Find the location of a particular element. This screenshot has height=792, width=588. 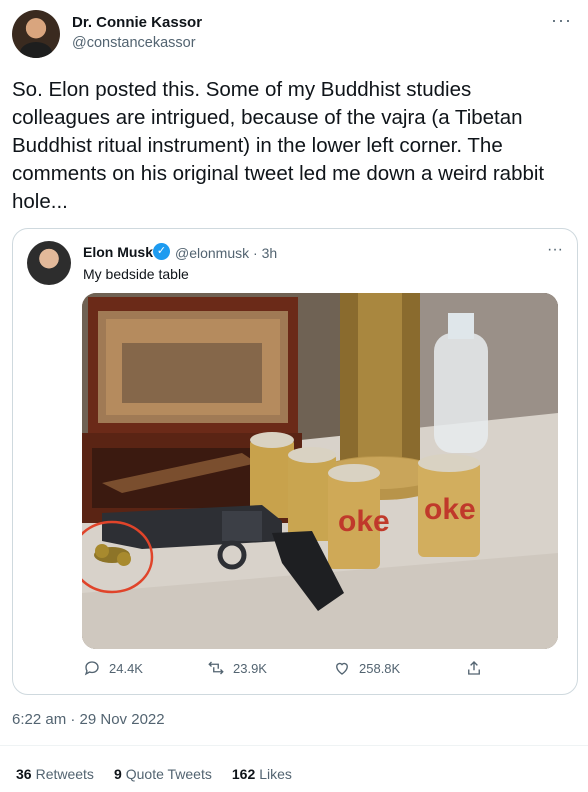

author-name: Dr. Connie Kassor is located at coordinates (137, 22).